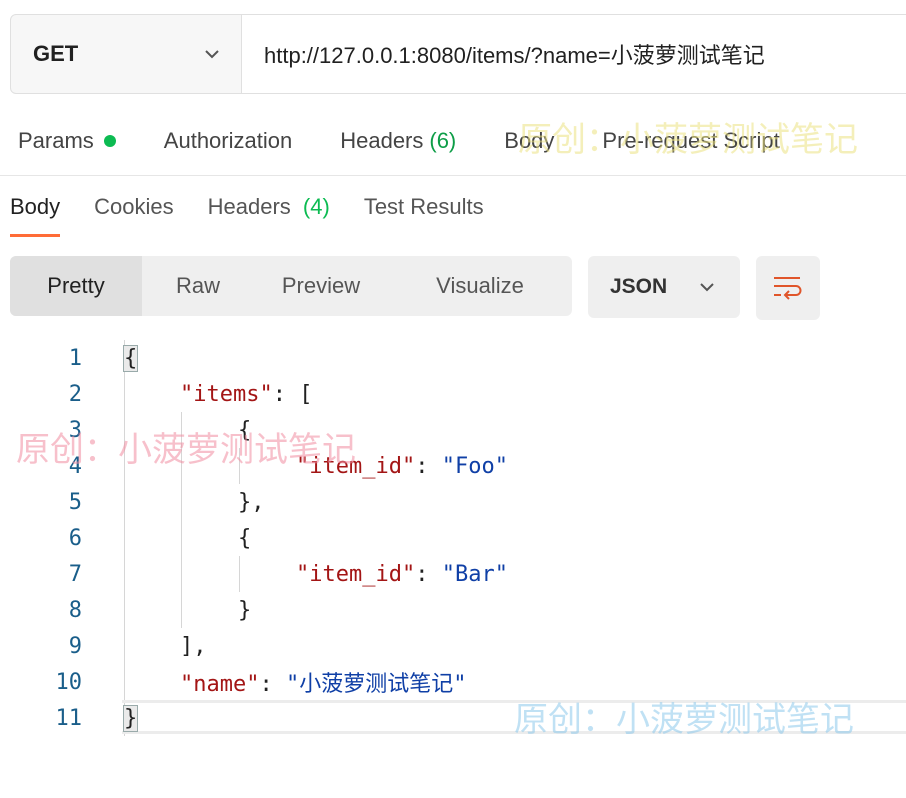 The image size is (906, 798). Describe the element at coordinates (75, 502) in the screenshot. I see `line-number: 5` at that location.